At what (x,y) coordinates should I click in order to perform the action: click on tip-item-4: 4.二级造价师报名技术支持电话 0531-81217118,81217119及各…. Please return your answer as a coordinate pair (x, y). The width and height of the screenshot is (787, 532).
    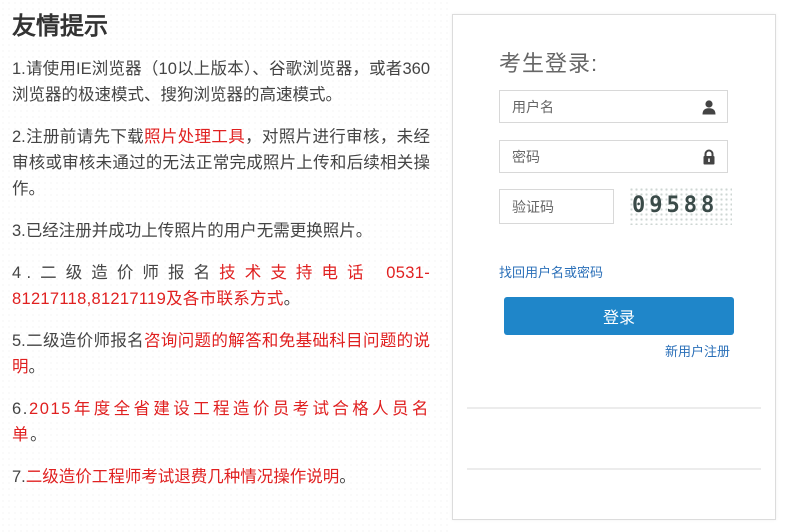
    Looking at the image, I should click on (221, 286).